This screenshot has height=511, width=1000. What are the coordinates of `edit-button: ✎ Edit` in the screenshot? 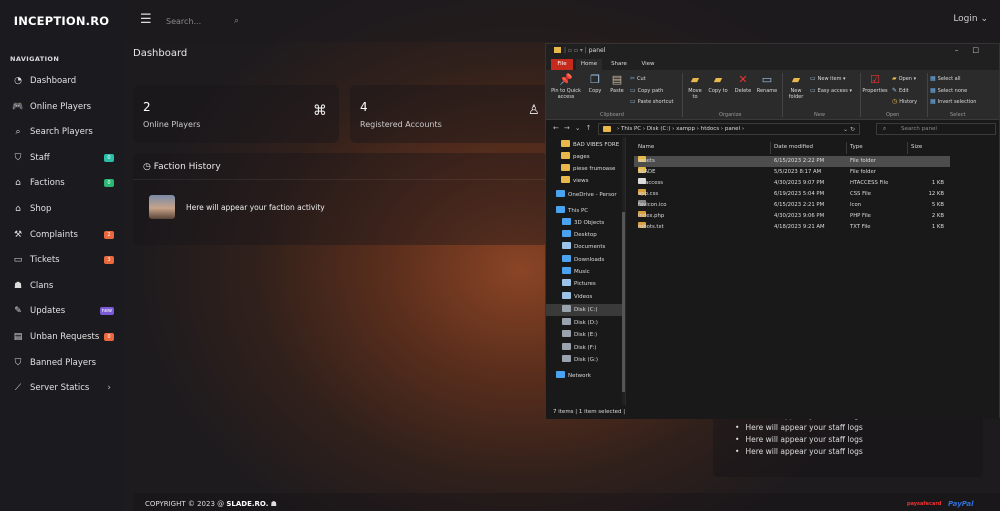 It's located at (900, 90).